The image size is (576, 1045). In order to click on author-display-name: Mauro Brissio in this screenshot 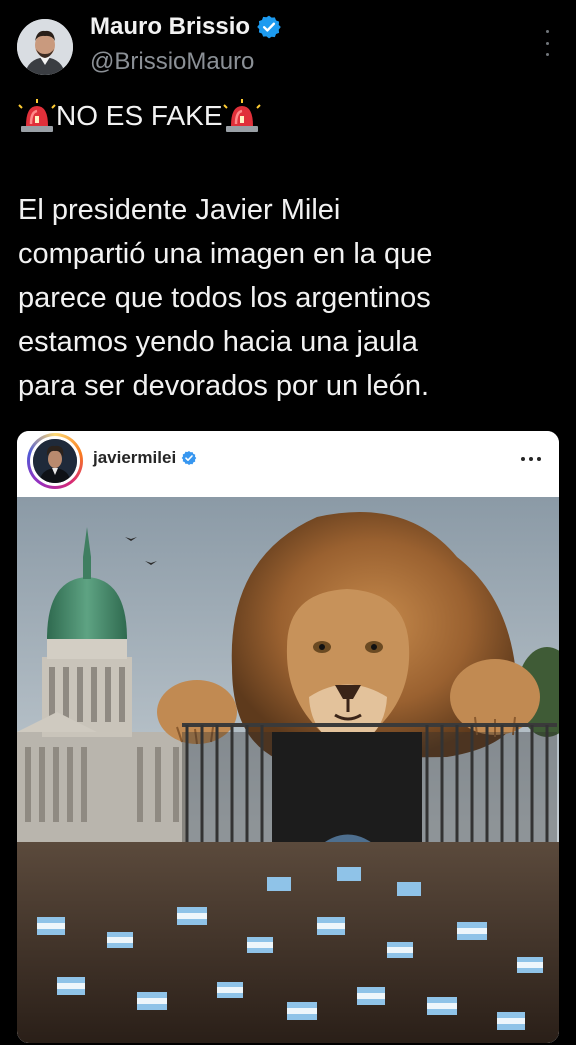, I will do `click(170, 27)`.